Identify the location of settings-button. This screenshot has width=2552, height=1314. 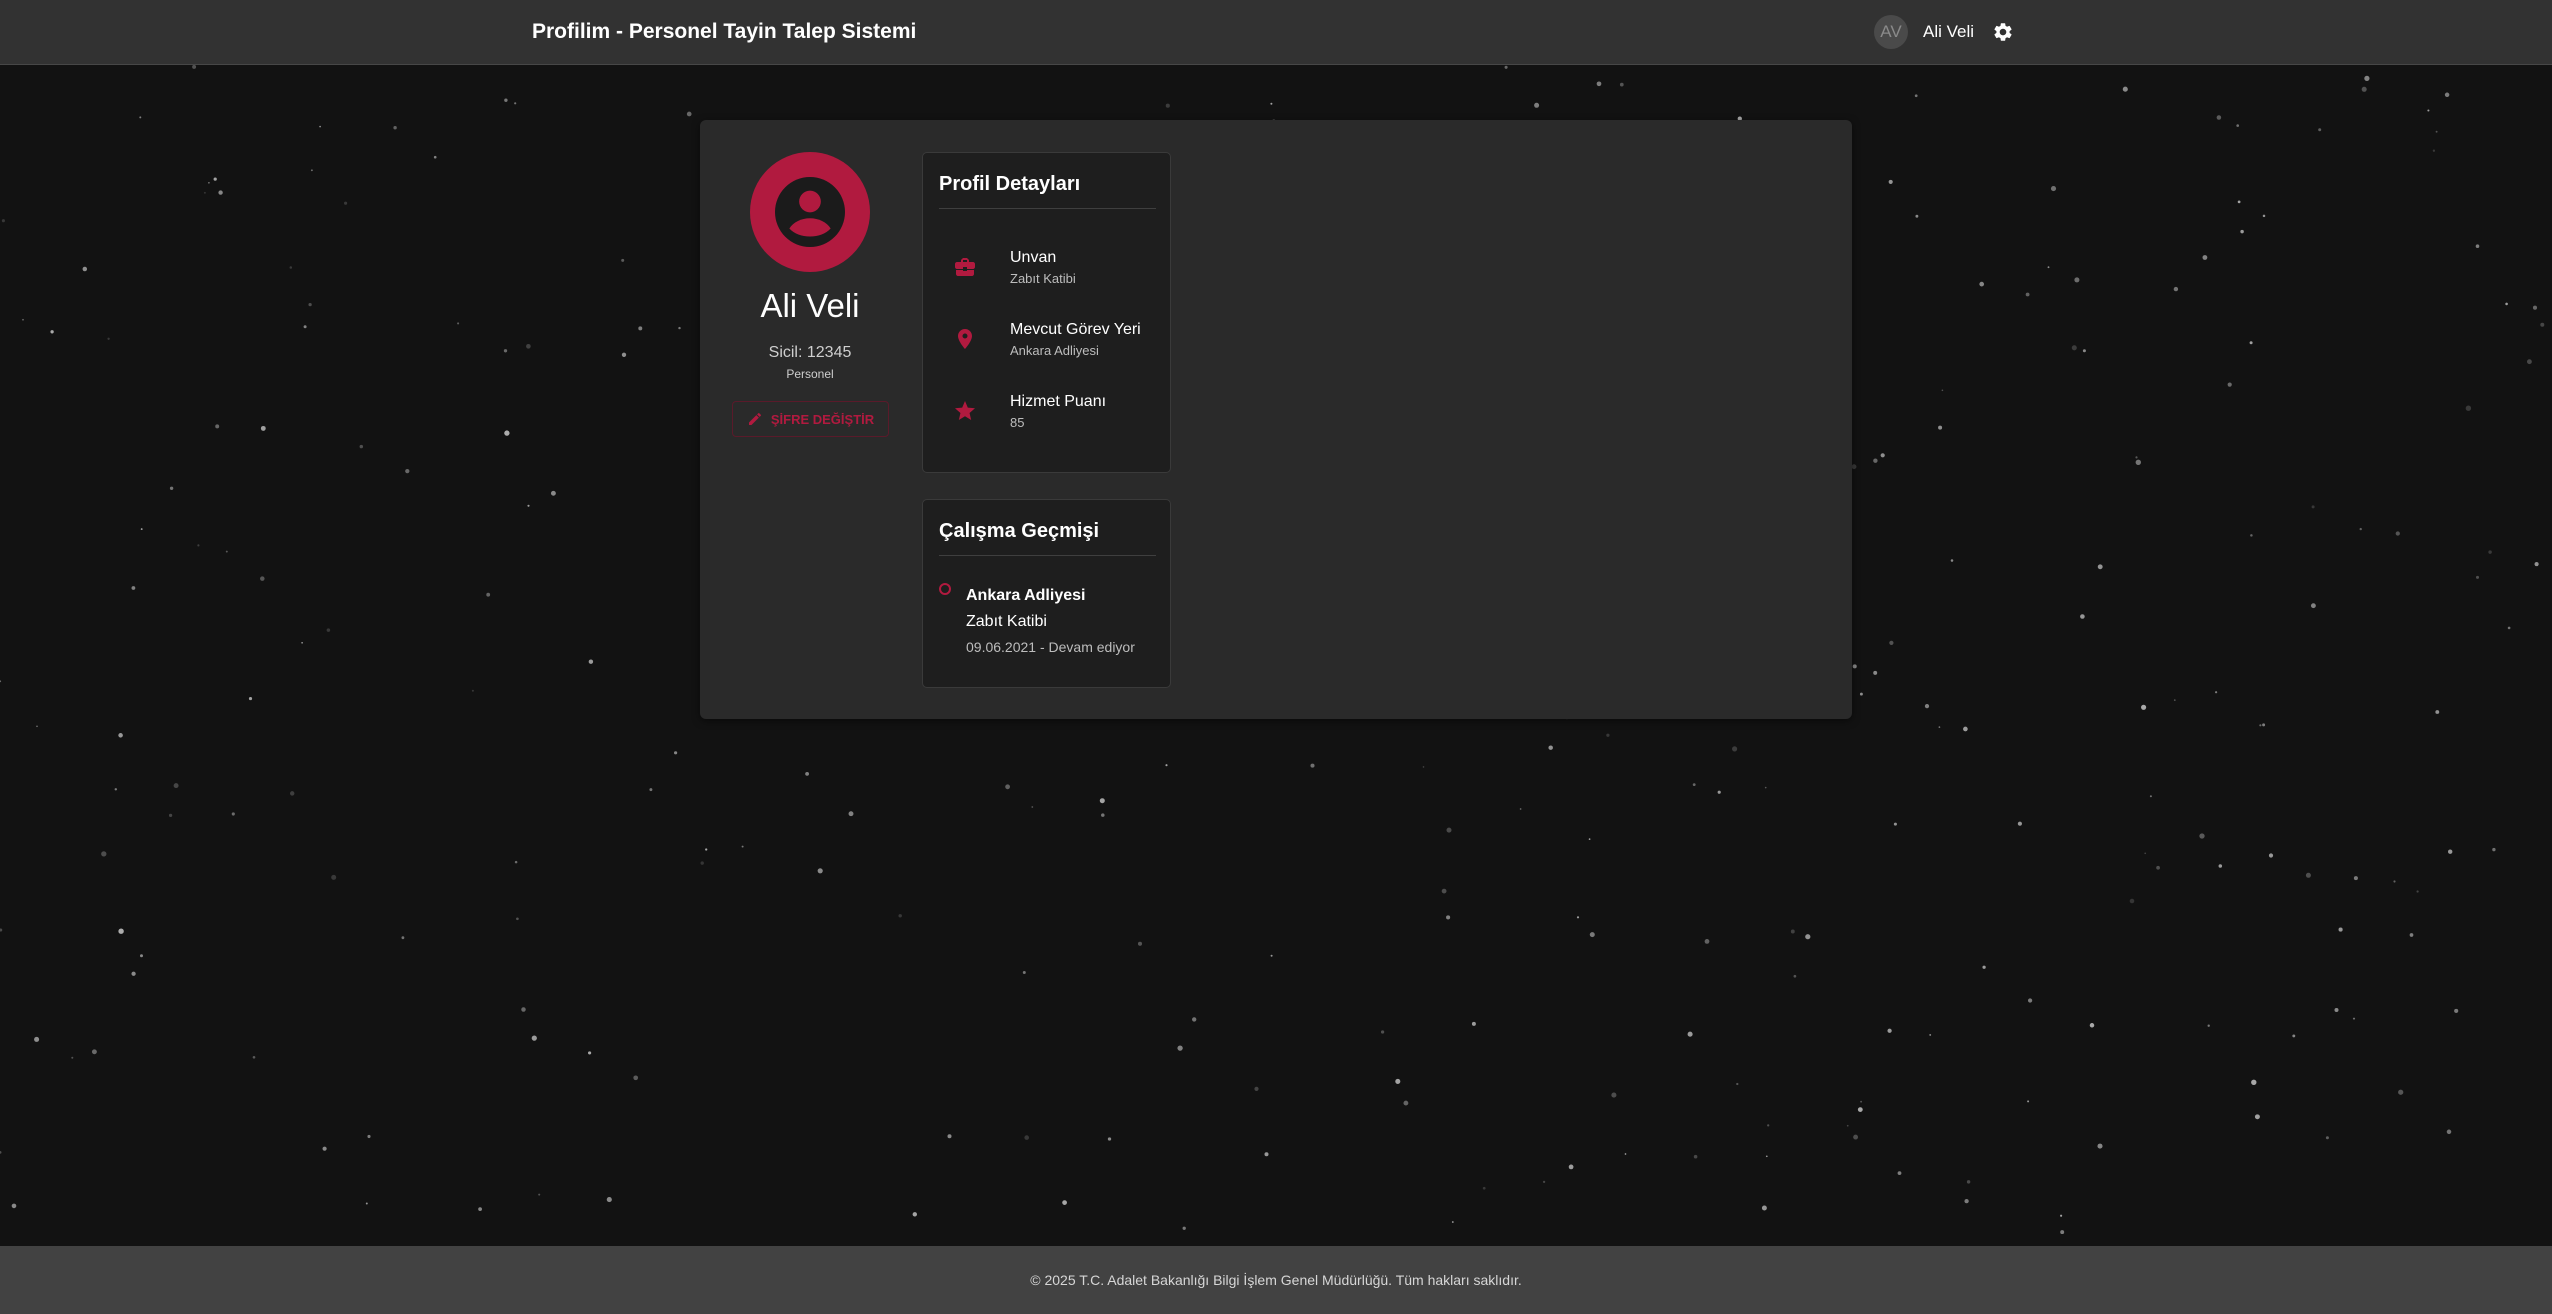
(2003, 32).